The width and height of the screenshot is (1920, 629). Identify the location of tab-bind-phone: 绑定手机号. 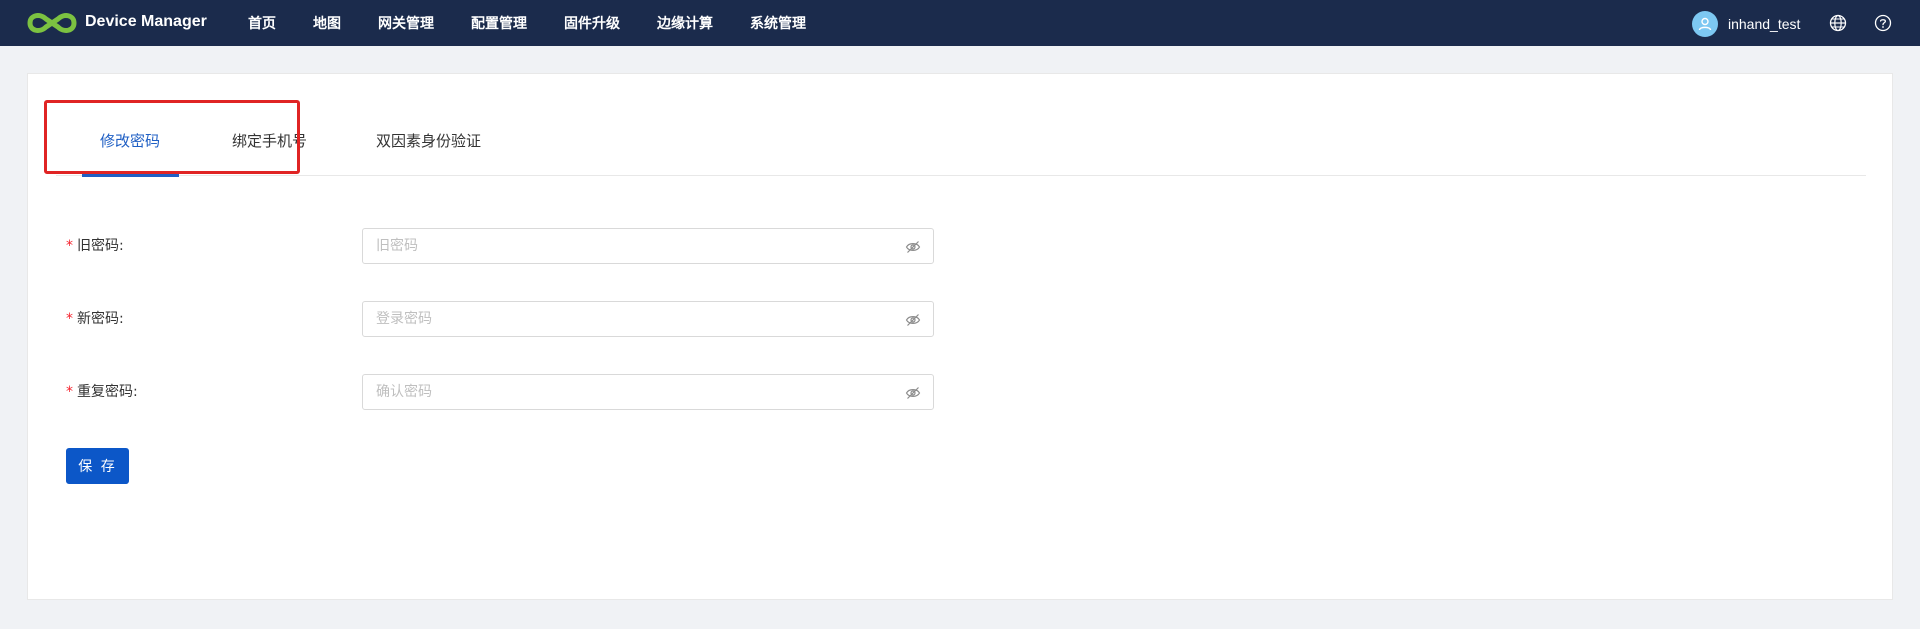
(269, 148).